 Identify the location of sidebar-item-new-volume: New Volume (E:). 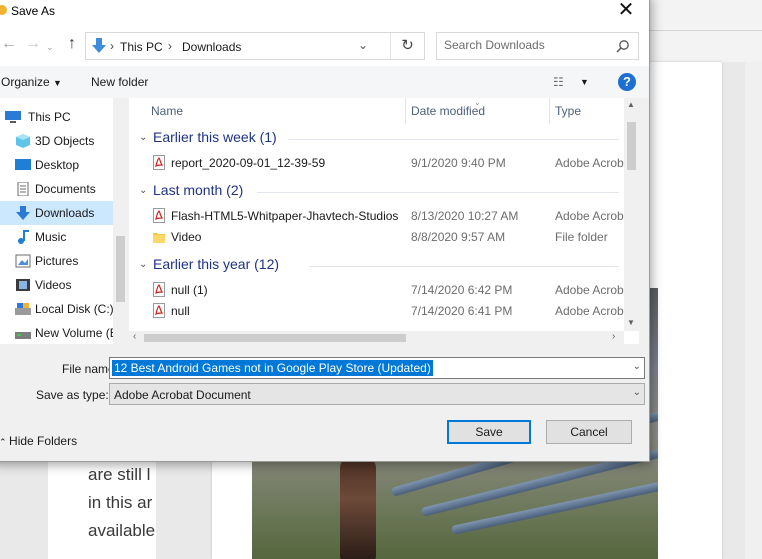
(62, 332).